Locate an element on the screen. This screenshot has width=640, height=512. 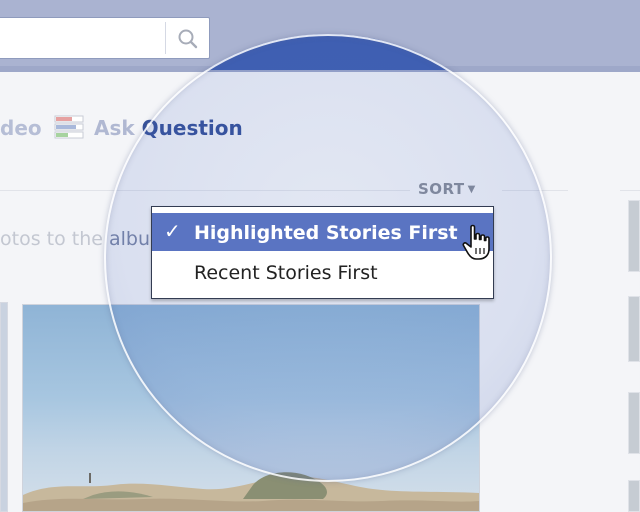
hand-pointer-icon is located at coordinates (476, 242).